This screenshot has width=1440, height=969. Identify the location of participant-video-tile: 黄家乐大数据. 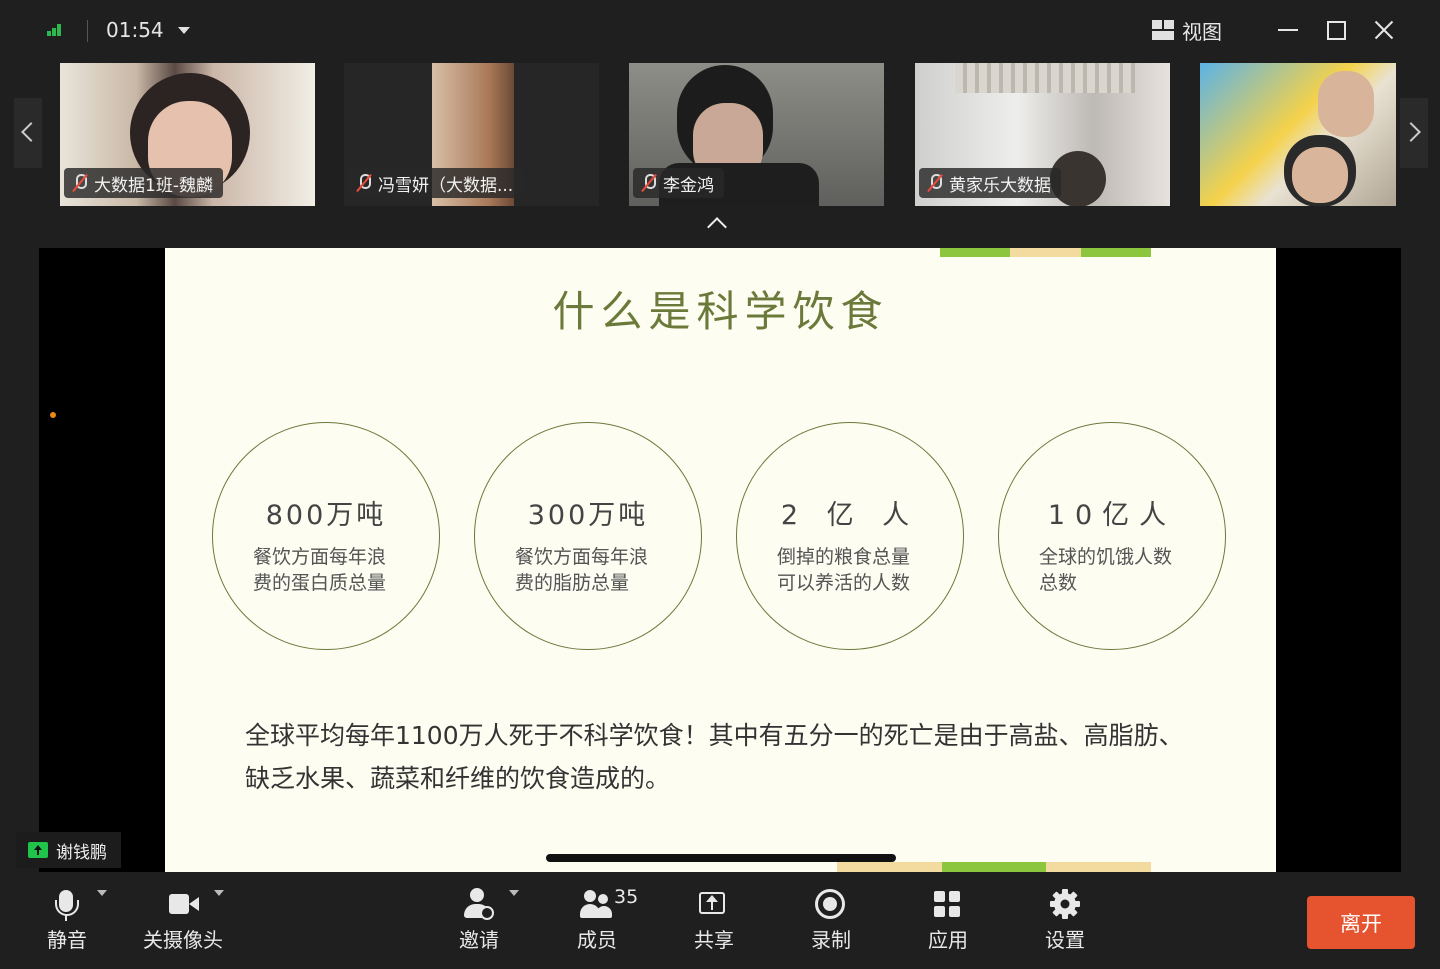
(1042, 134).